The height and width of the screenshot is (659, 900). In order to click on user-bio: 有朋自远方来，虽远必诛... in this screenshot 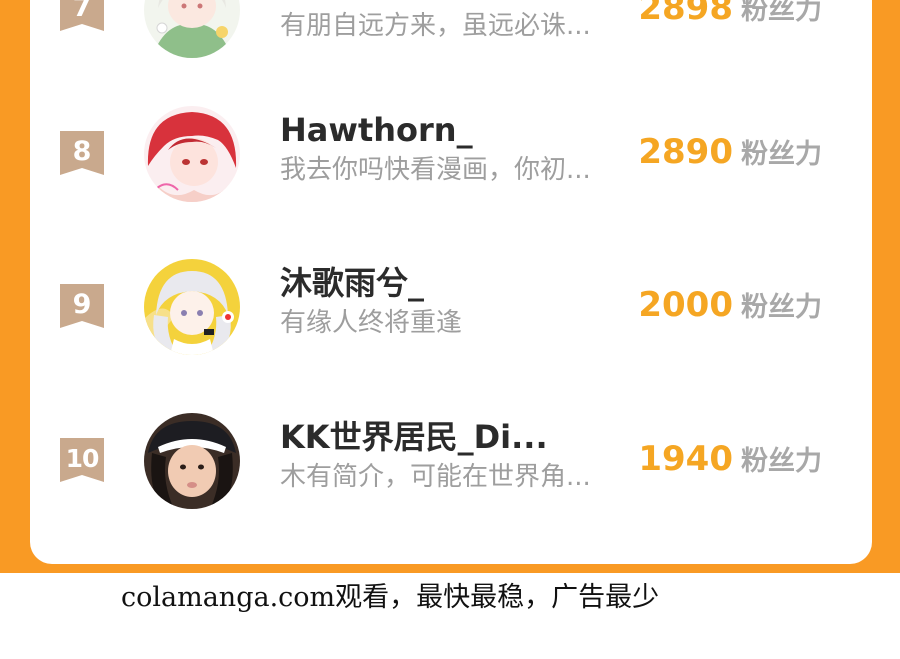, I will do `click(435, 26)`.